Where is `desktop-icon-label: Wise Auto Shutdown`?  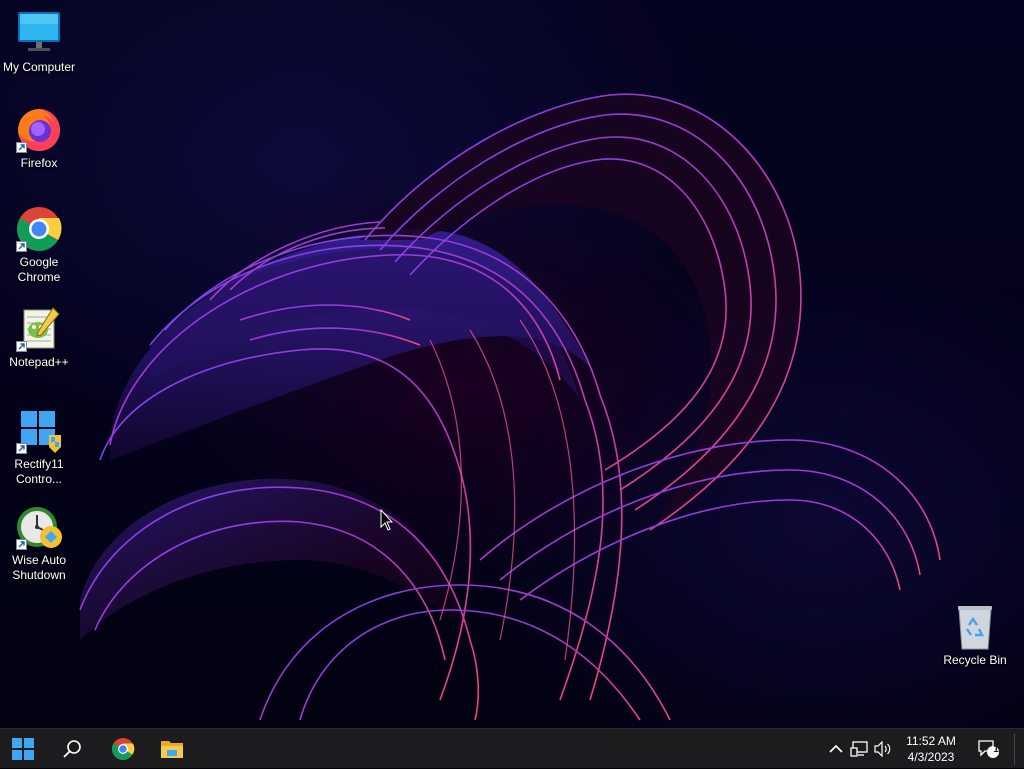 desktop-icon-label: Wise Auto Shutdown is located at coordinates (39, 567).